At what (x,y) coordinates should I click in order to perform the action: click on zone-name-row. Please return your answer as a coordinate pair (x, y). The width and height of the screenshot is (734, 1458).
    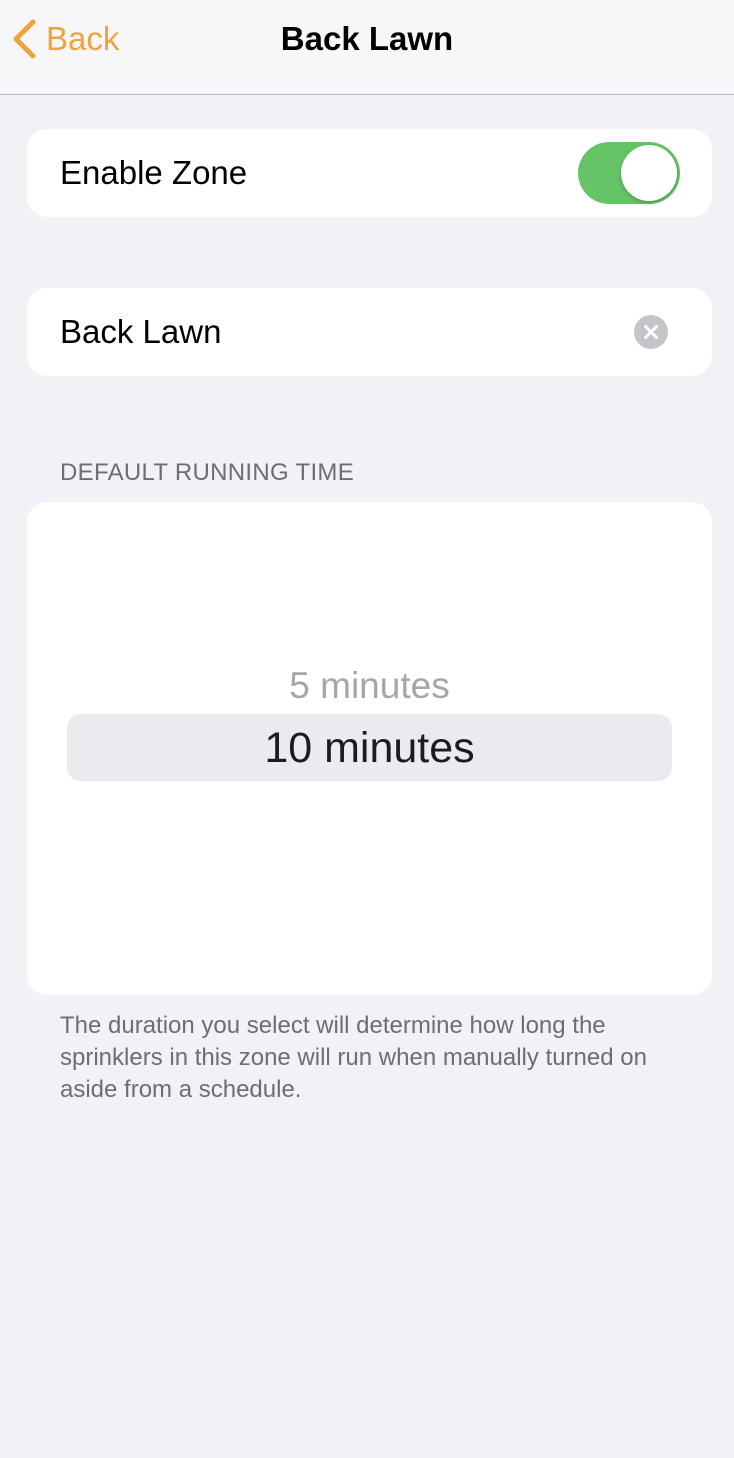
    Looking at the image, I should click on (369, 332).